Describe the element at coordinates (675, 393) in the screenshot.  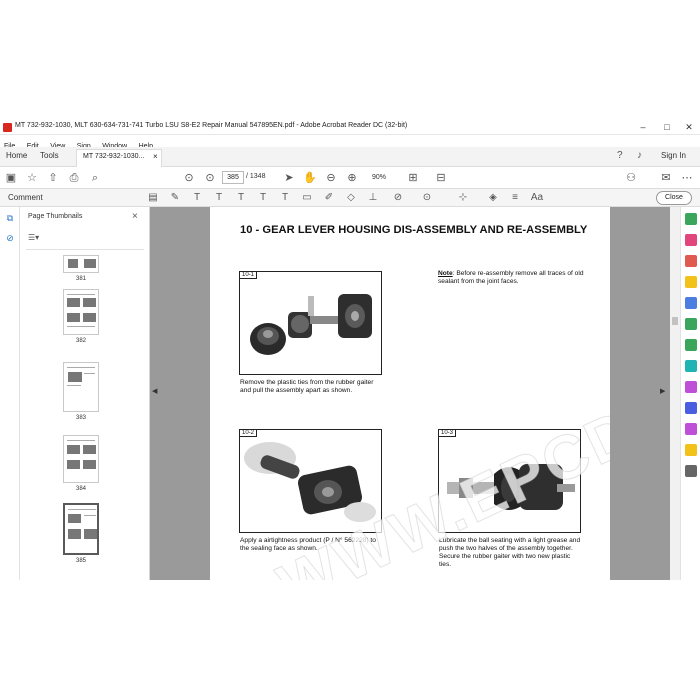
I see `document-scrollbar` at that location.